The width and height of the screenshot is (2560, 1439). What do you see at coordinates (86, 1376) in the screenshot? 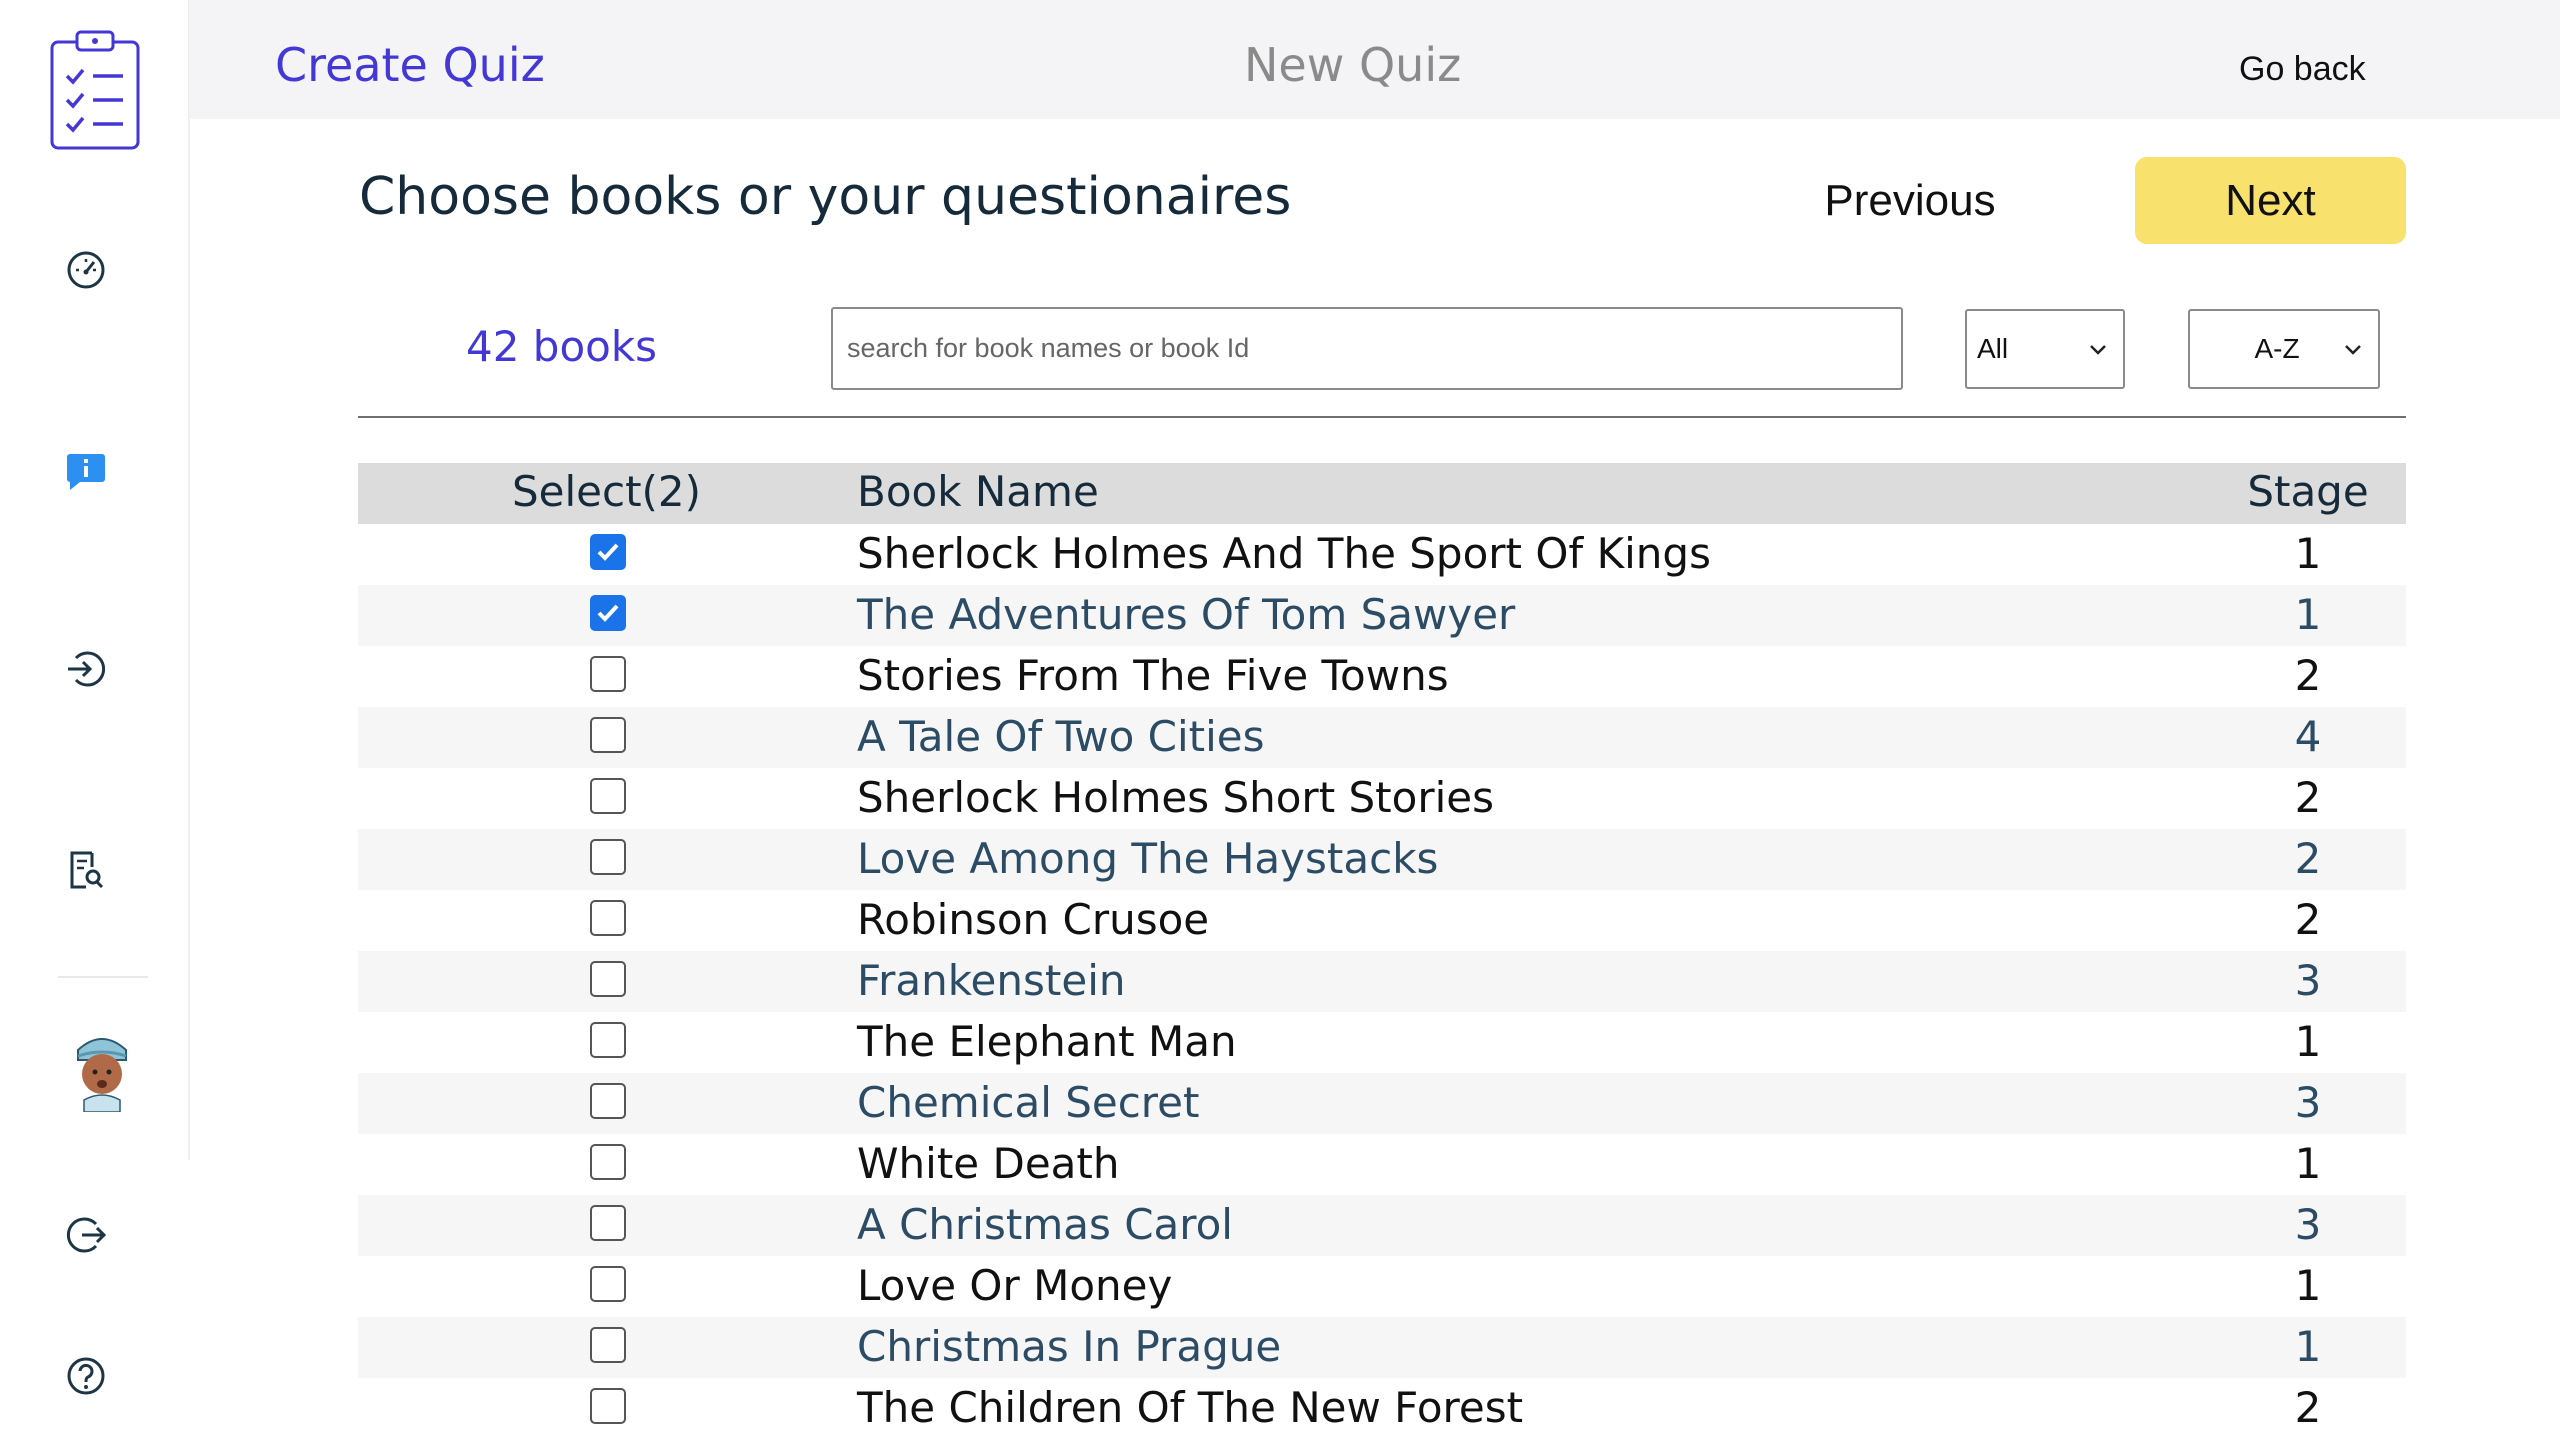
I see `help-icon` at bounding box center [86, 1376].